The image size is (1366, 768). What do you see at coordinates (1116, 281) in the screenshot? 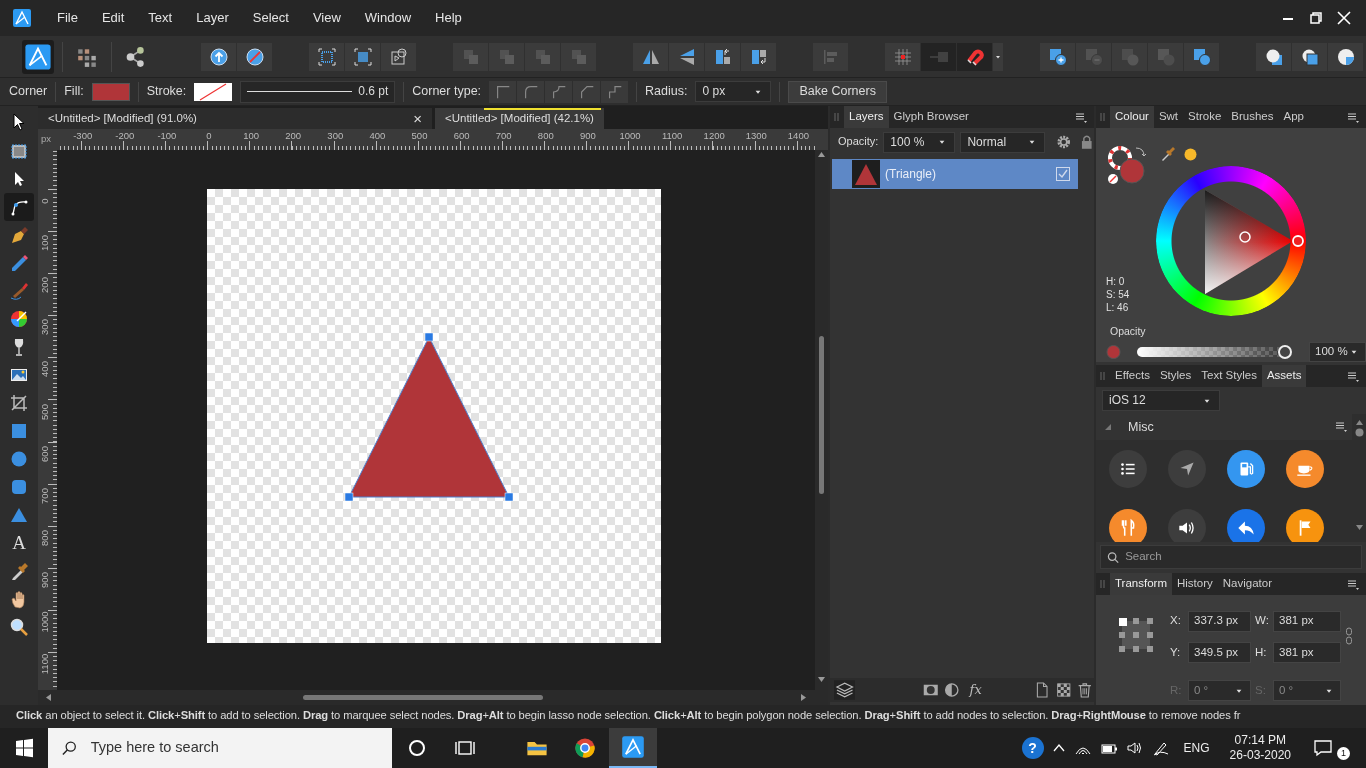
I see `hsl-value: H: 0` at bounding box center [1116, 281].